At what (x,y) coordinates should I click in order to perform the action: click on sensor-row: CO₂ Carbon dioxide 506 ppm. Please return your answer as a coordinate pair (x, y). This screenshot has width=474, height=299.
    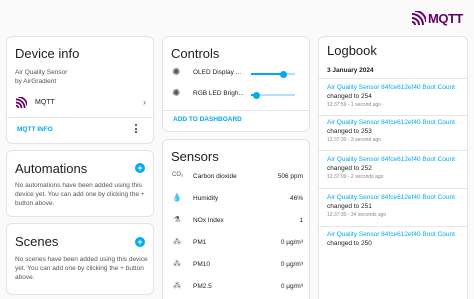
    Looking at the image, I should click on (236, 177).